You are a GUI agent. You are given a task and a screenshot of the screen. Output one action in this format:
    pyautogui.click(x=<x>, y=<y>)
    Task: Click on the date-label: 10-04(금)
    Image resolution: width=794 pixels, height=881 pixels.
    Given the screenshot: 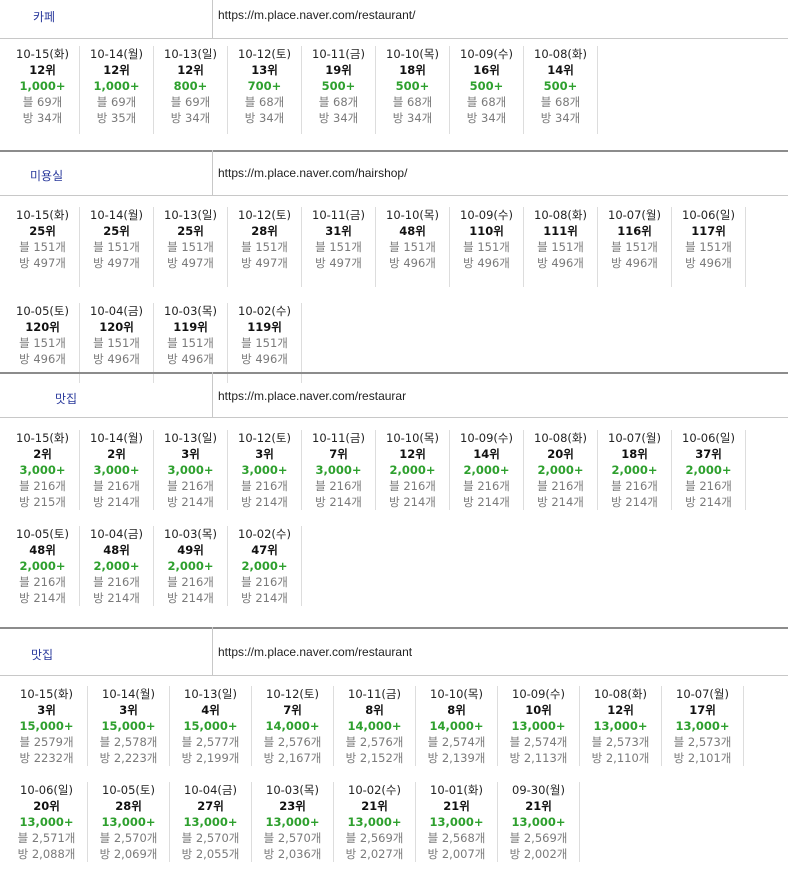 What is the action you would take?
    pyautogui.click(x=116, y=311)
    